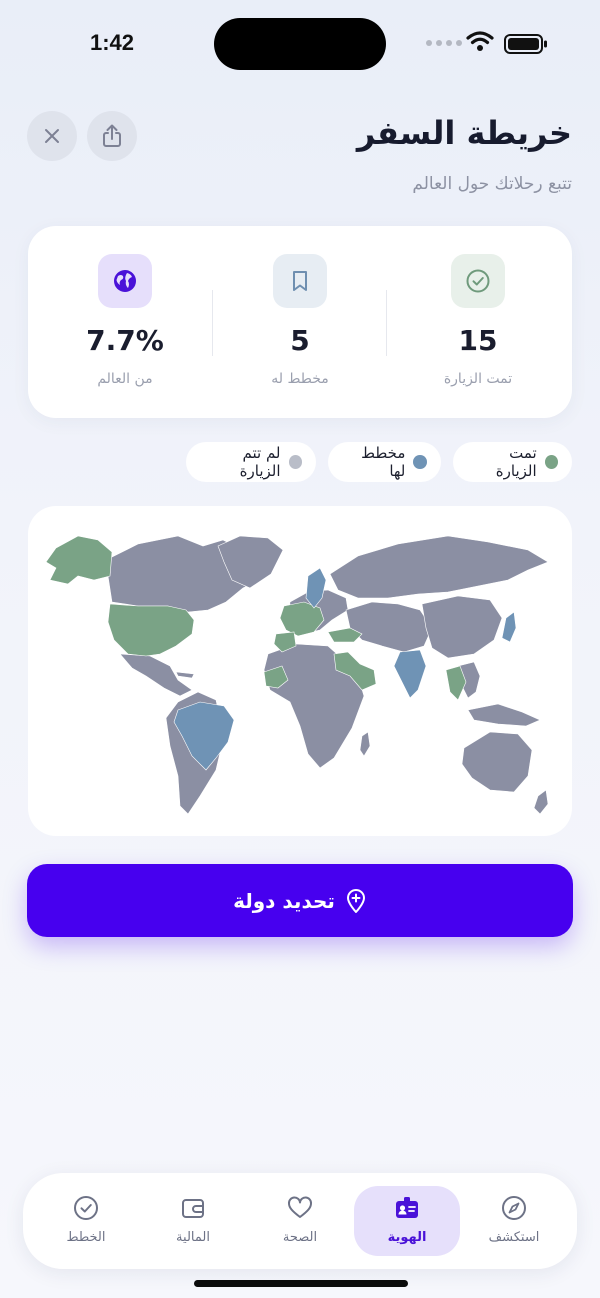 Image resolution: width=600 pixels, height=1298 pixels. Describe the element at coordinates (480, 41) in the screenshot. I see `wifi-icon` at that location.